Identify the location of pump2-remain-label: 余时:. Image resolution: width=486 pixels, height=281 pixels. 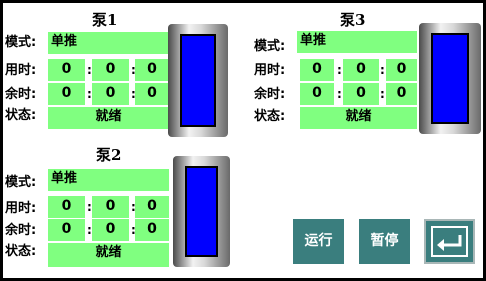
(21, 230).